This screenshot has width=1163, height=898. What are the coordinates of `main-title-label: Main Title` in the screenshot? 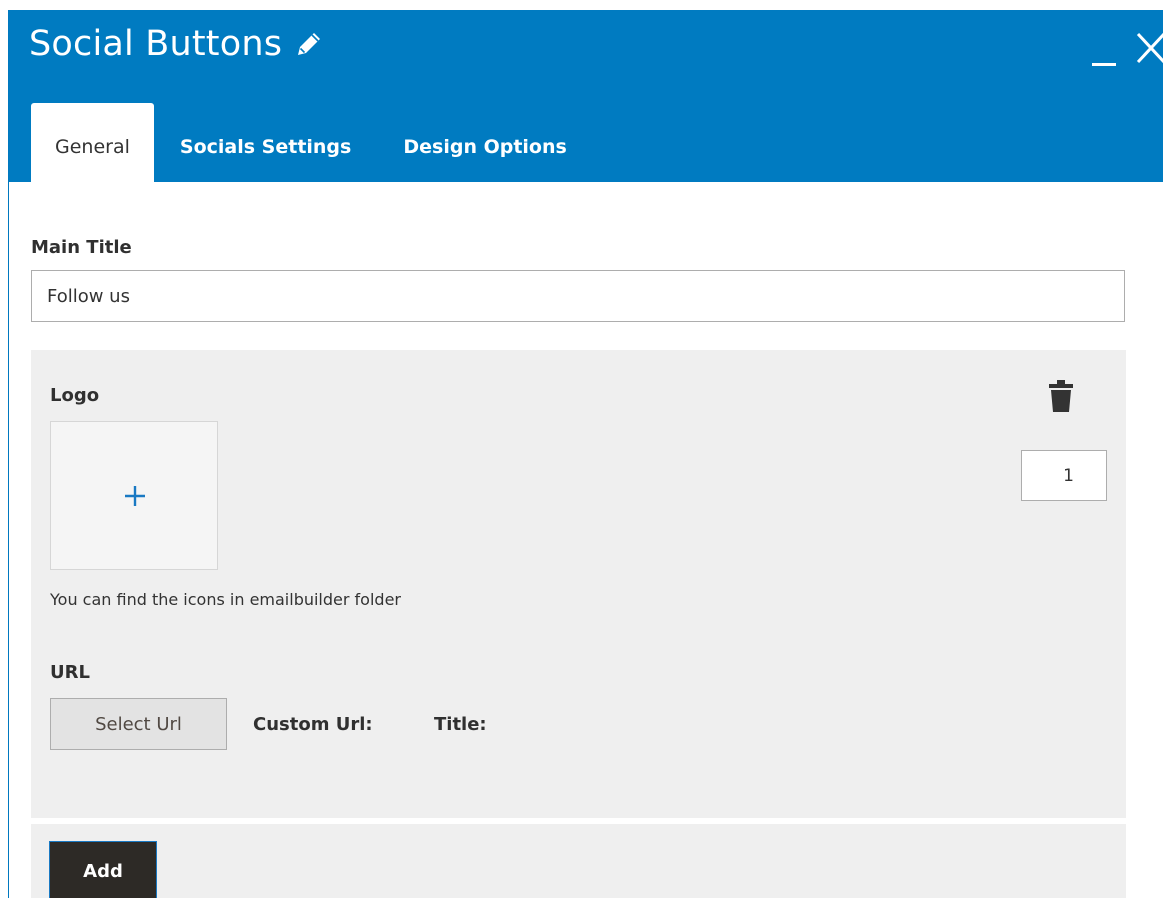 It's located at (81, 247).